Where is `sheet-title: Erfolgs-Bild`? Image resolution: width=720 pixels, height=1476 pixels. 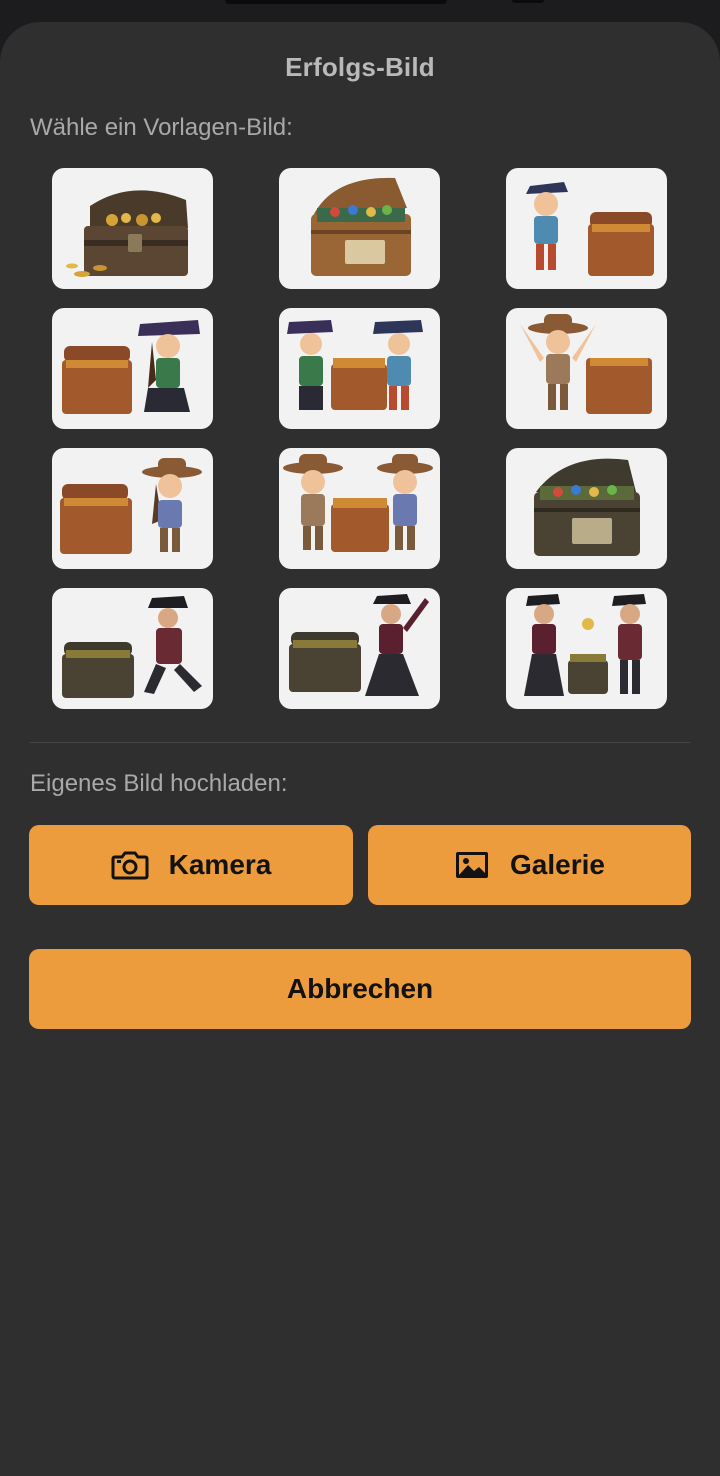 sheet-title: Erfolgs-Bild is located at coordinates (360, 67).